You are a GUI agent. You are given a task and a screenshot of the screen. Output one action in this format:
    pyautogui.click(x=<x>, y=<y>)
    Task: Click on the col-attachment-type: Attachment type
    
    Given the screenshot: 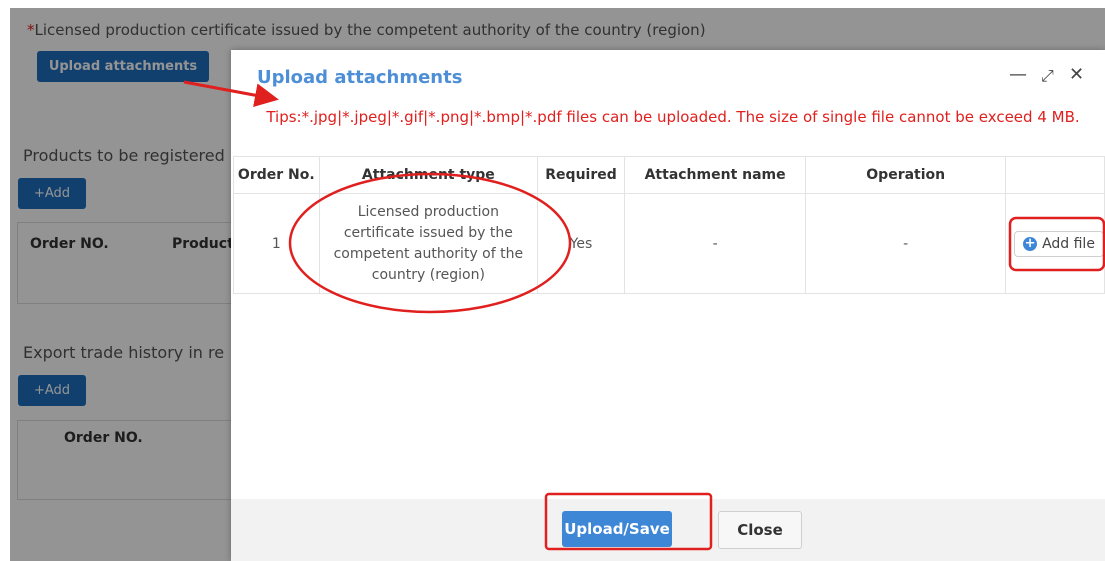 What is the action you would take?
    pyautogui.click(x=428, y=175)
    